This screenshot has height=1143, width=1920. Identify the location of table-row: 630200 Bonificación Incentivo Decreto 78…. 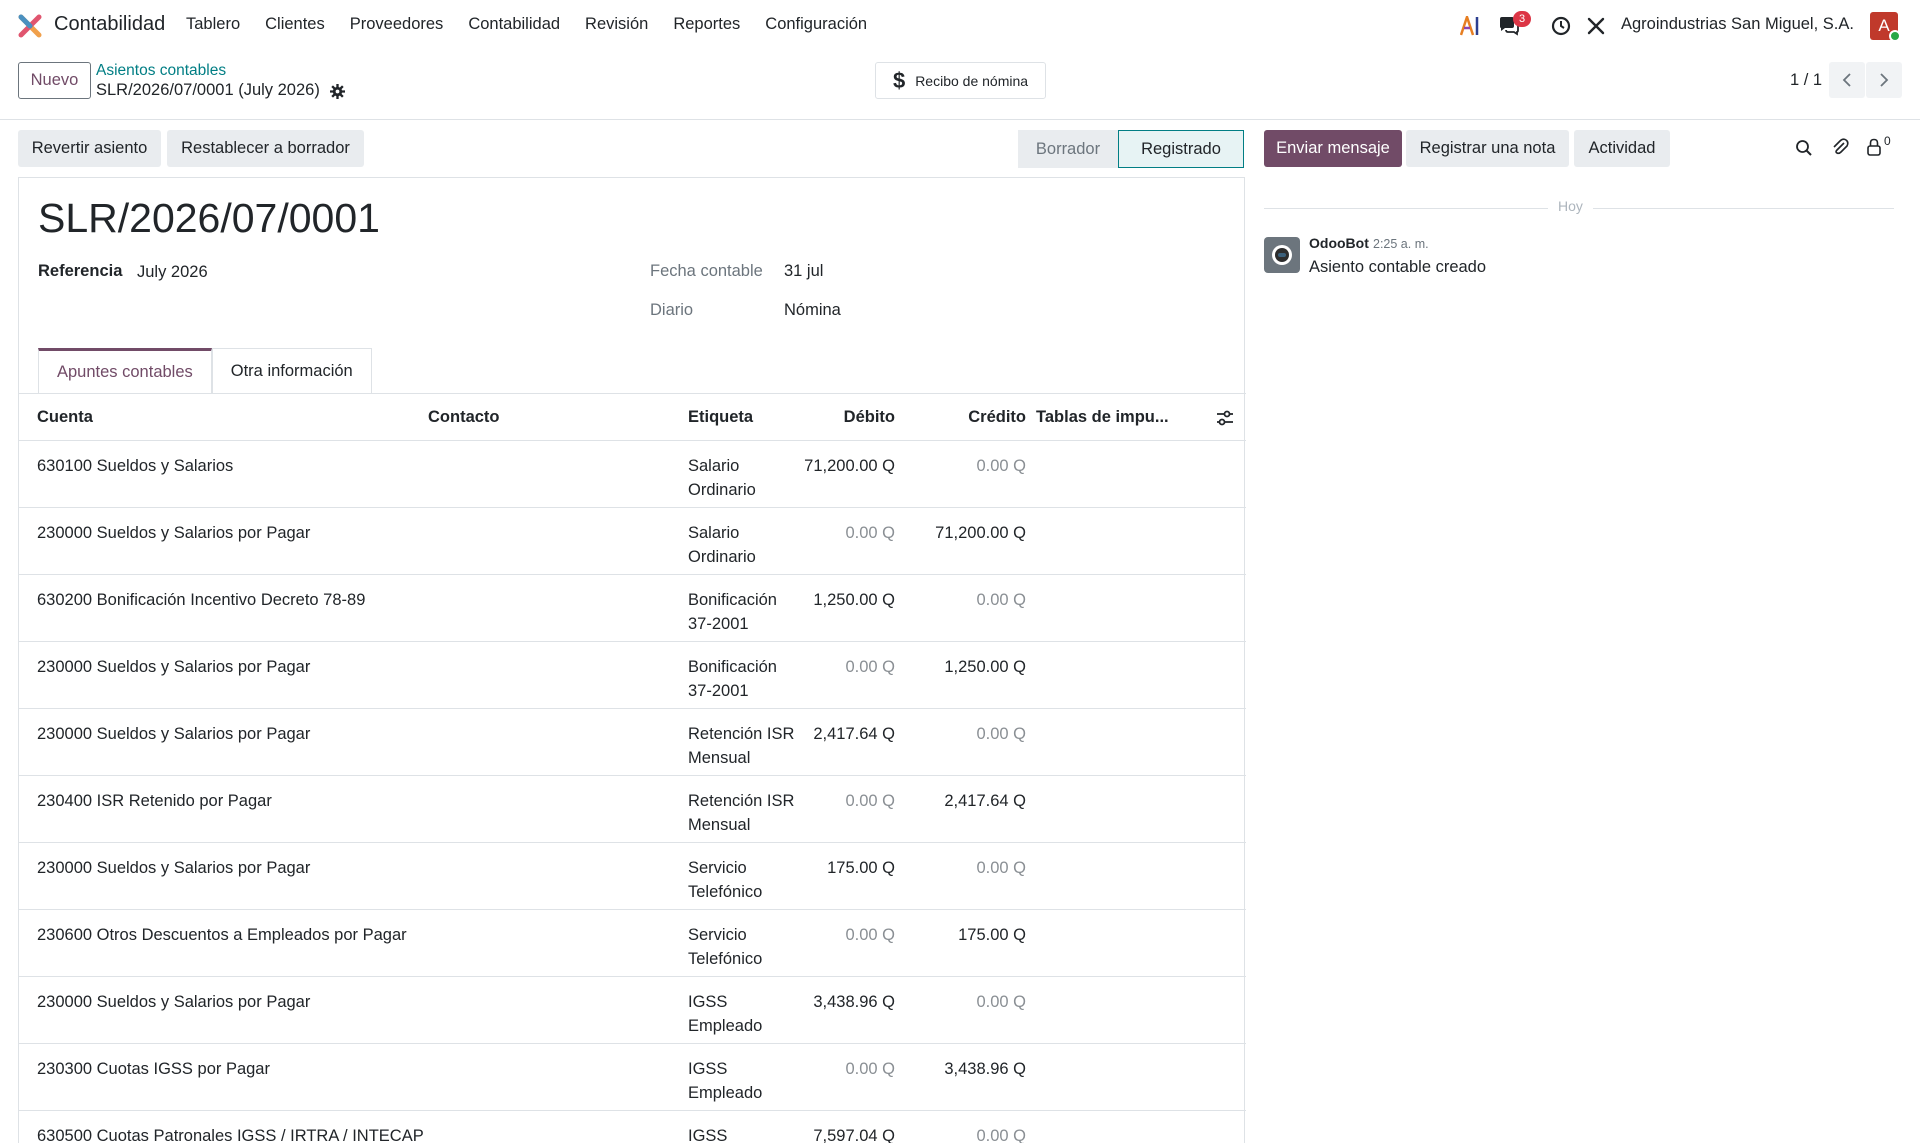
(632, 608).